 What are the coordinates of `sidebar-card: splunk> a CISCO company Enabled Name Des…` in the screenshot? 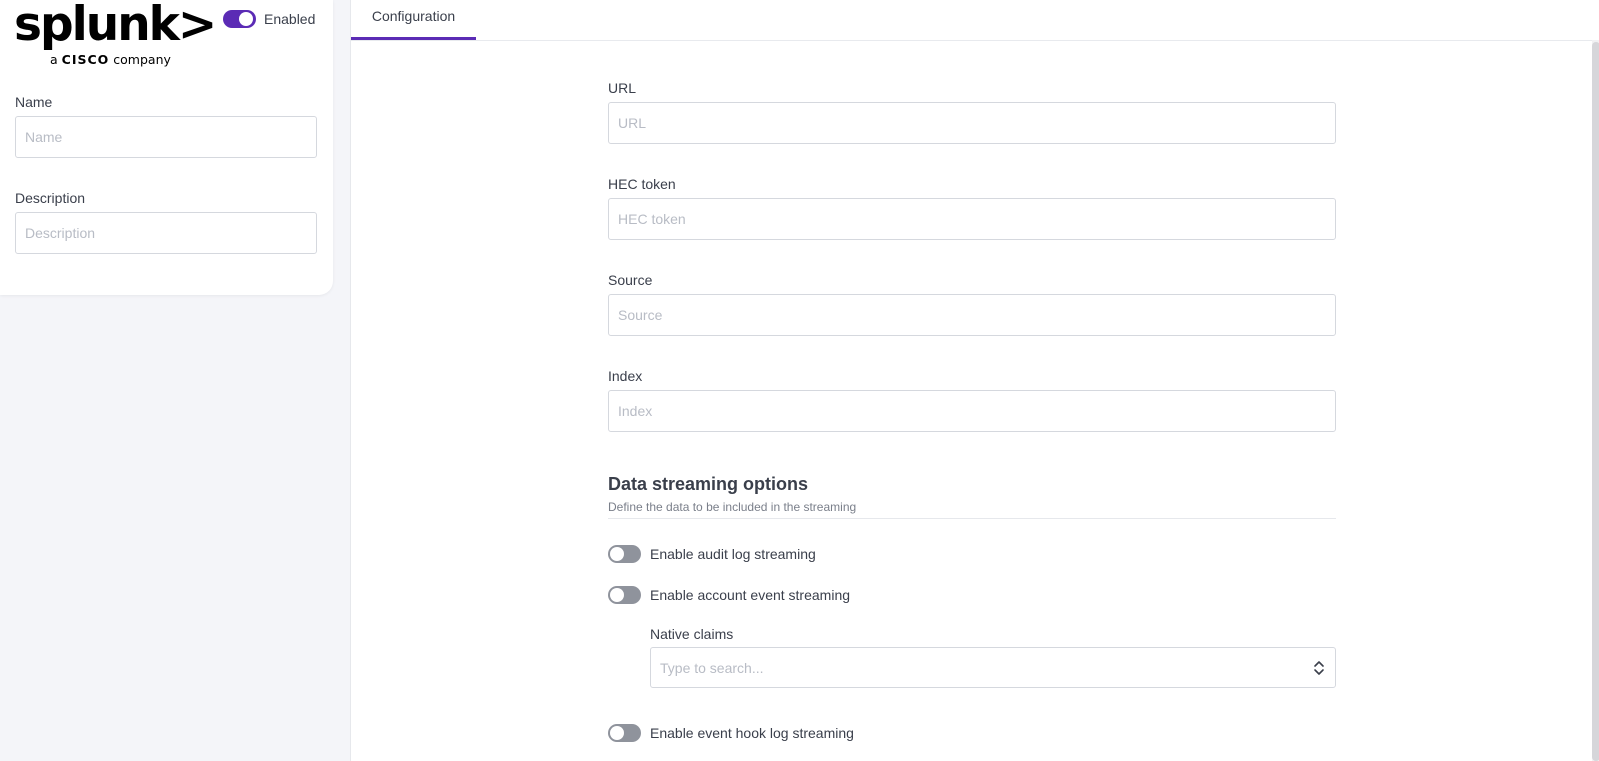 It's located at (166, 147).